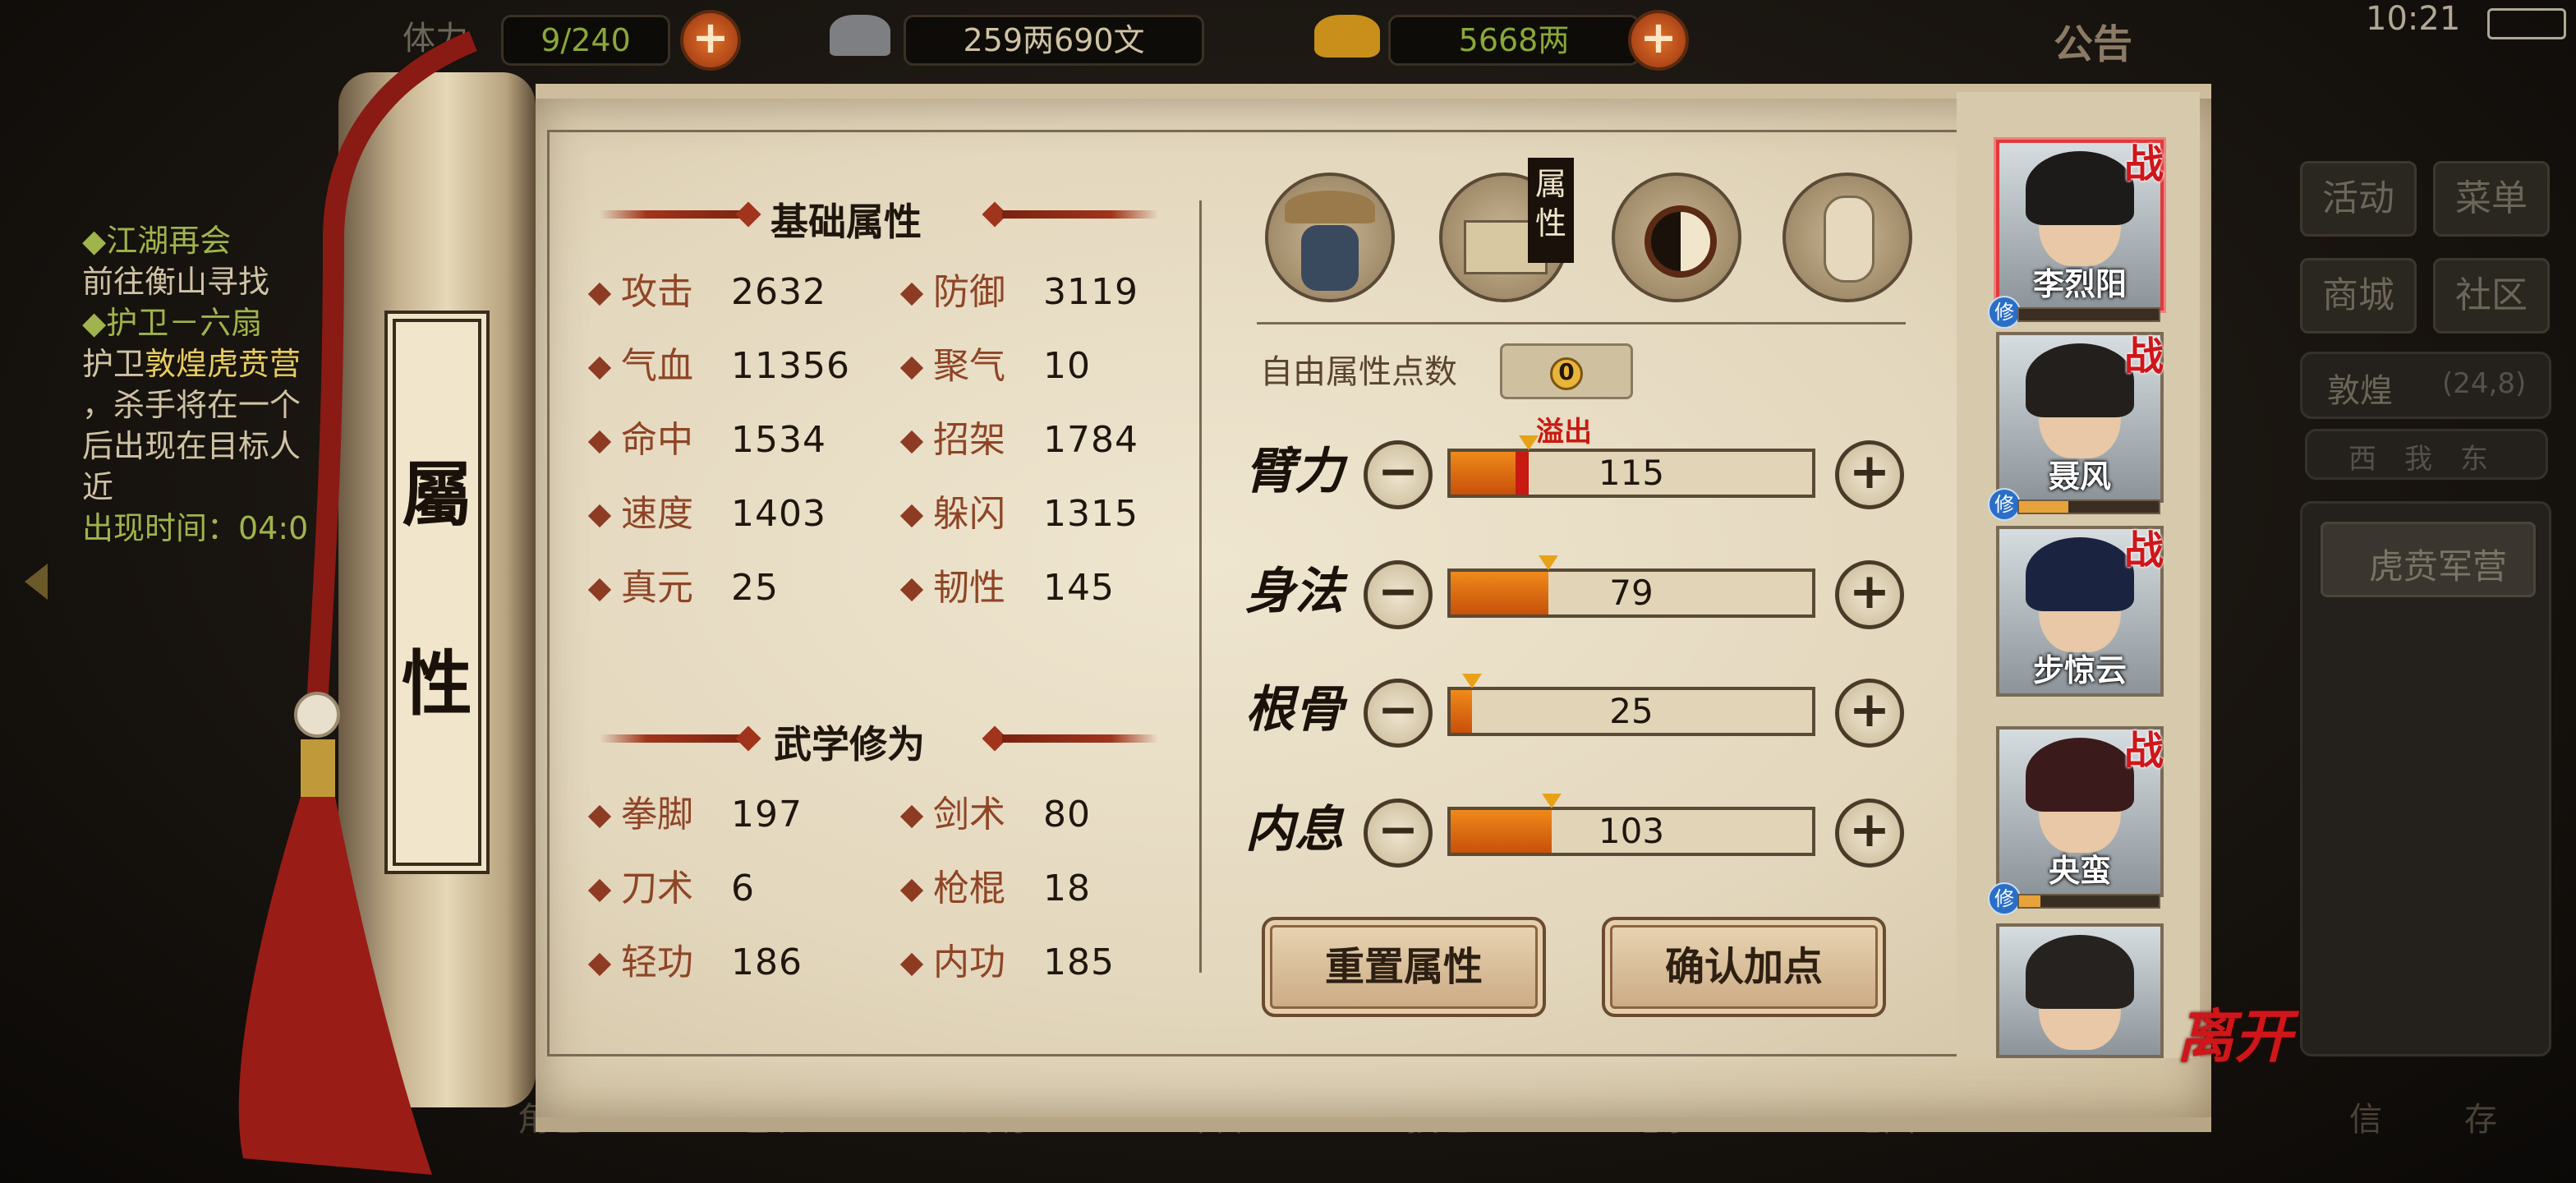 Image resolution: width=2576 pixels, height=1183 pixels. Describe the element at coordinates (657, 292) in the screenshot. I see `stat-name: 攻击` at that location.